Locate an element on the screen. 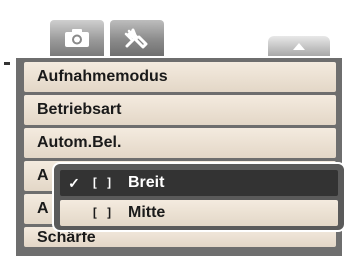 The width and height of the screenshot is (355, 256). menu-item-betriebsart: Betriebsart is located at coordinates (180, 110).